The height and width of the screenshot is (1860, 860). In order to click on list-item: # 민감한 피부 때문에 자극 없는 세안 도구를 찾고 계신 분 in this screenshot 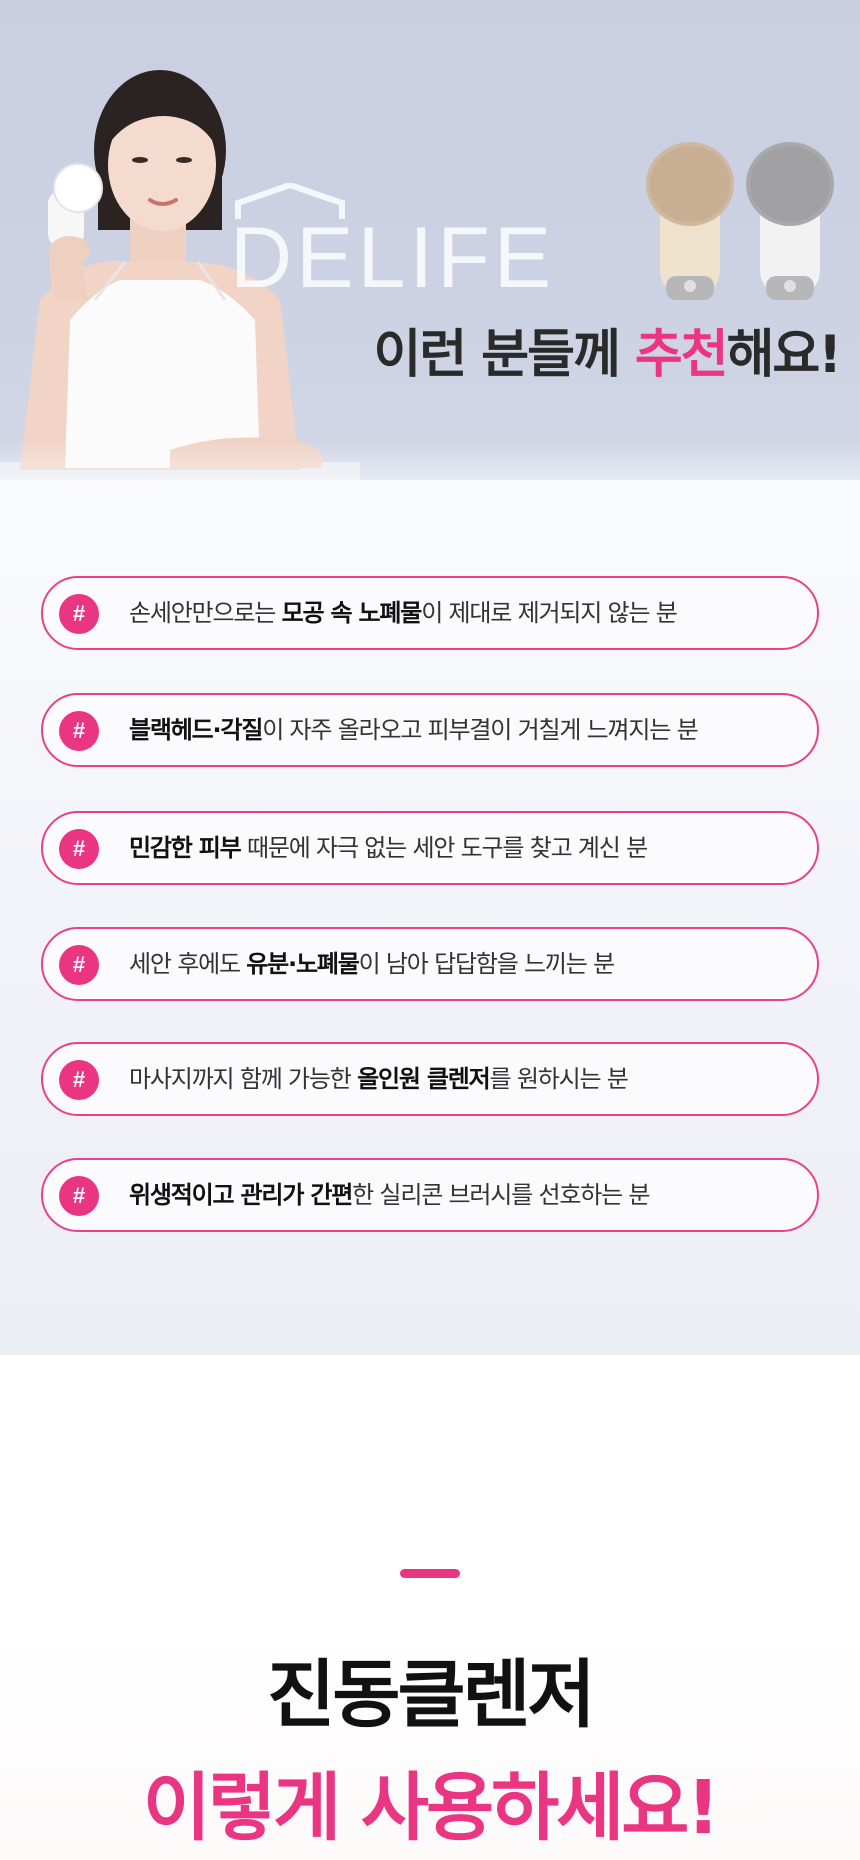, I will do `click(430, 848)`.